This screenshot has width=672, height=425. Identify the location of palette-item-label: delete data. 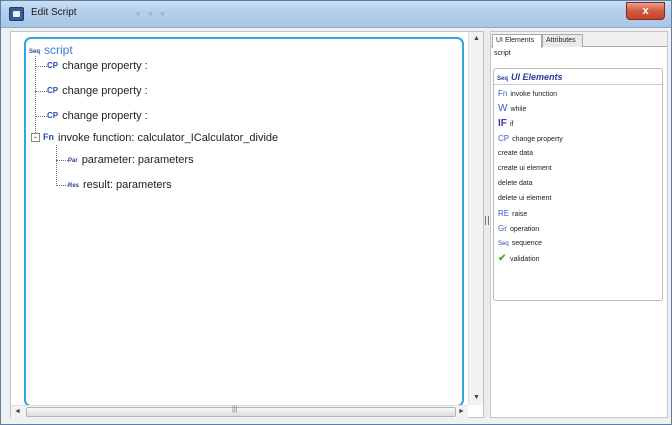
(515, 183).